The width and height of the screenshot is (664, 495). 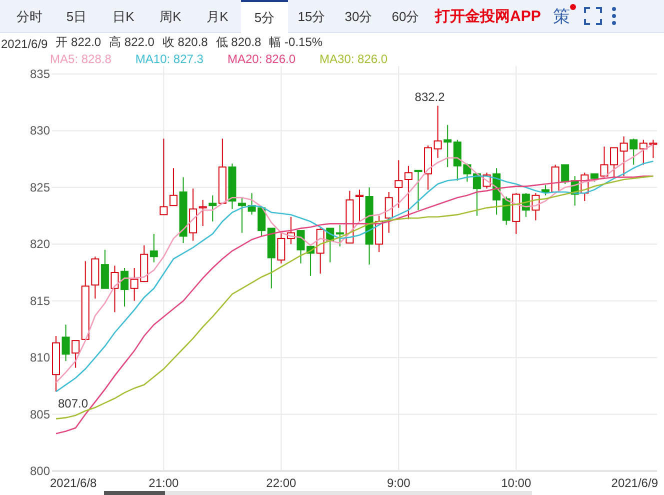 I want to click on period-tab: 周K, so click(x=170, y=16).